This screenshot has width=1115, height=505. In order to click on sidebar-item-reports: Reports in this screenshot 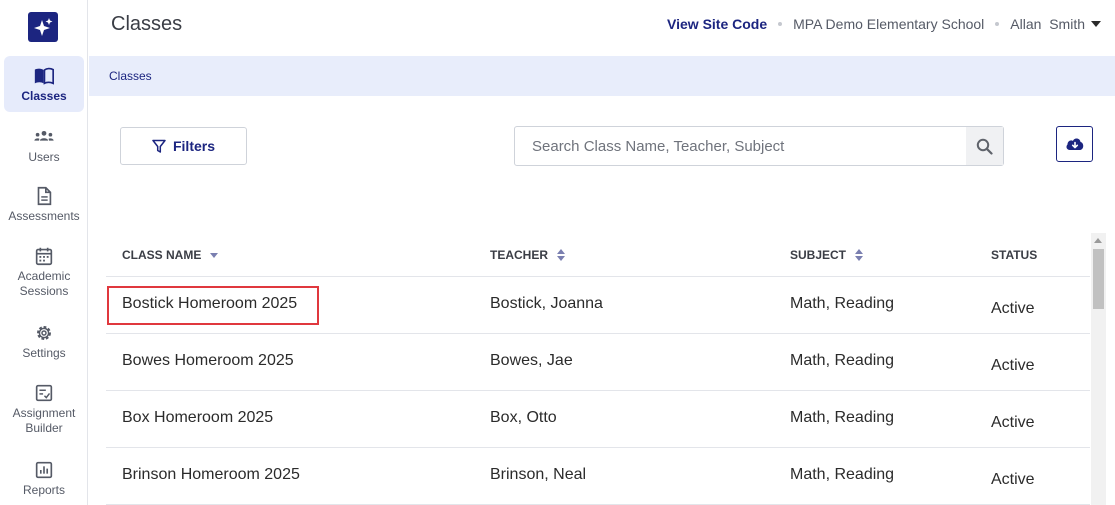, I will do `click(44, 478)`.